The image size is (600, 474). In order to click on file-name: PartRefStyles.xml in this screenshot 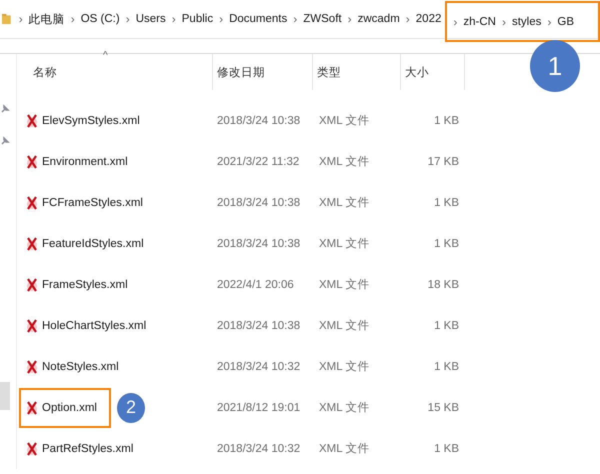, I will do `click(88, 448)`.